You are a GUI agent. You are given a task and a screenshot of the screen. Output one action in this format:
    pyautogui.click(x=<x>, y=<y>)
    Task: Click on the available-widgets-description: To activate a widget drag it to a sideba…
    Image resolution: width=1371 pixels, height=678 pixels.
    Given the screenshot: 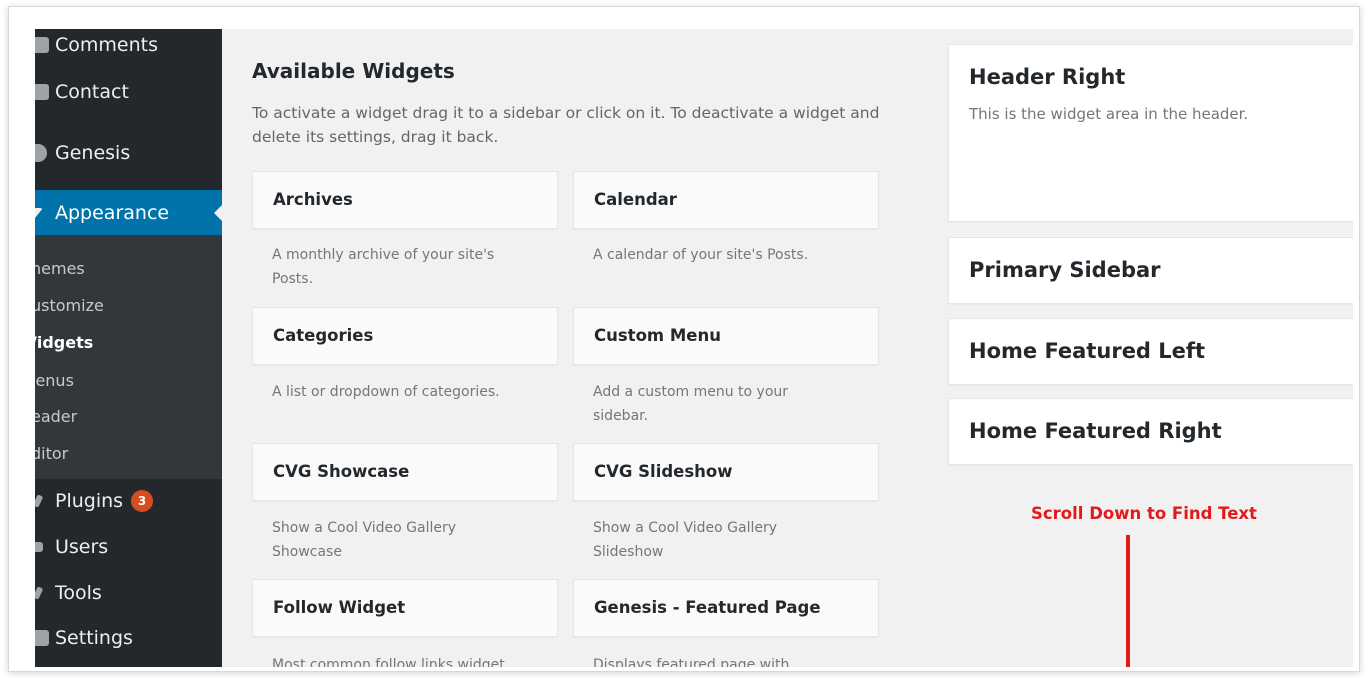 What is the action you would take?
    pyautogui.click(x=566, y=125)
    